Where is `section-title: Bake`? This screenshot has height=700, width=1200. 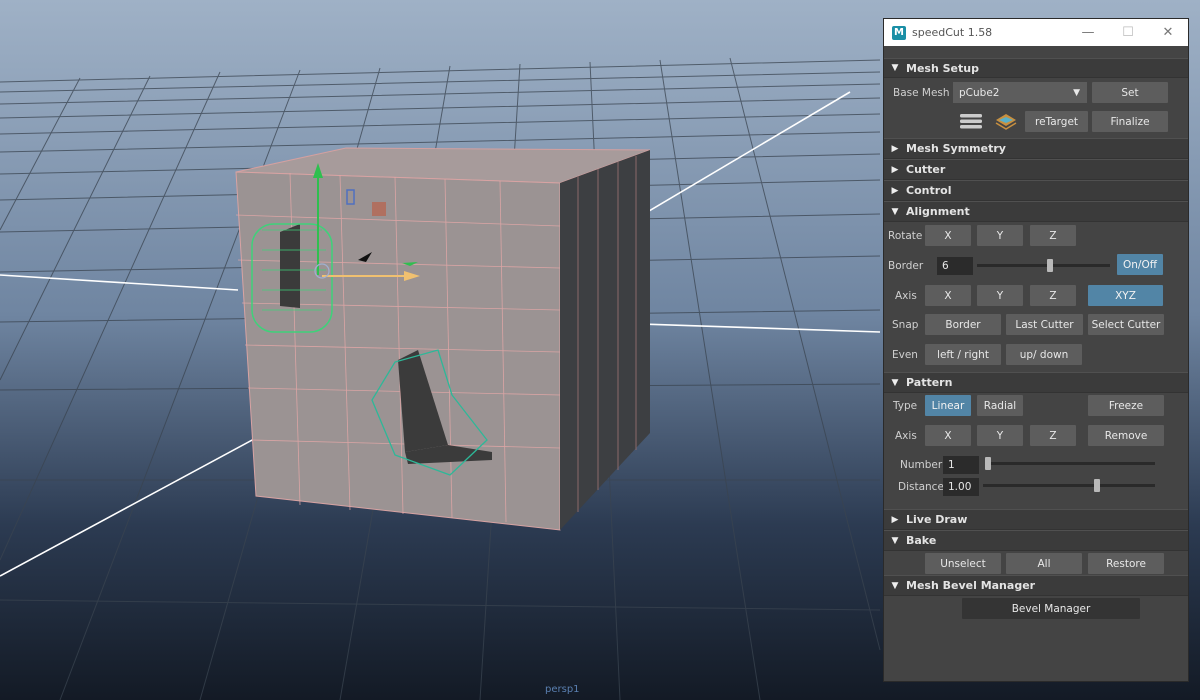
section-title: Bake is located at coordinates (921, 540).